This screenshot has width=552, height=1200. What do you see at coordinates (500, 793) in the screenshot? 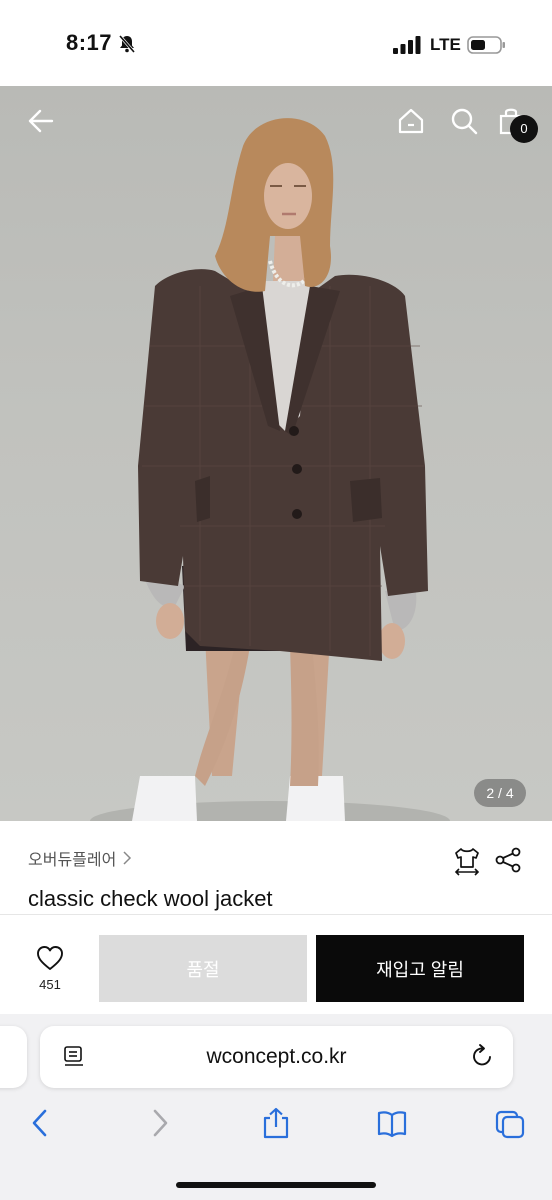
I see `image-pager: 2 / 4` at bounding box center [500, 793].